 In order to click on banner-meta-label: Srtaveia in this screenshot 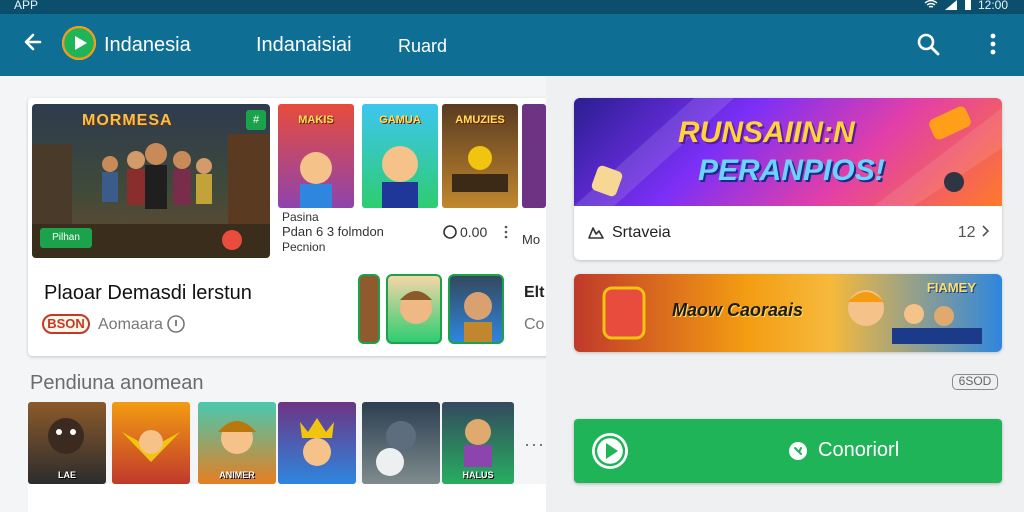, I will do `click(641, 232)`.